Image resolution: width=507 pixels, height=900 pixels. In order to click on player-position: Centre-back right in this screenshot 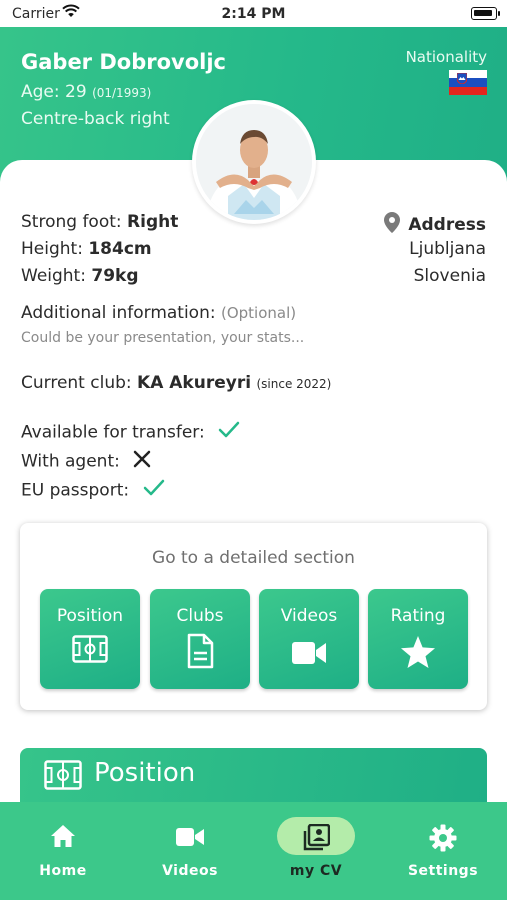, I will do `click(95, 119)`.